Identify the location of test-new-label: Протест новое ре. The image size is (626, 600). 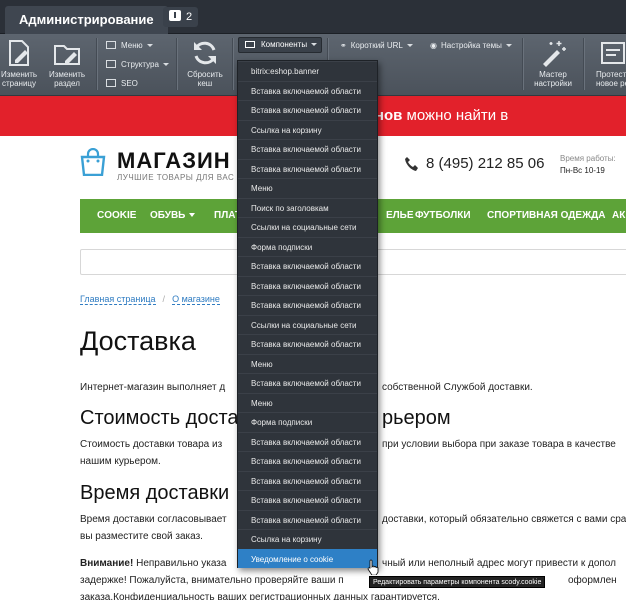
(611, 79).